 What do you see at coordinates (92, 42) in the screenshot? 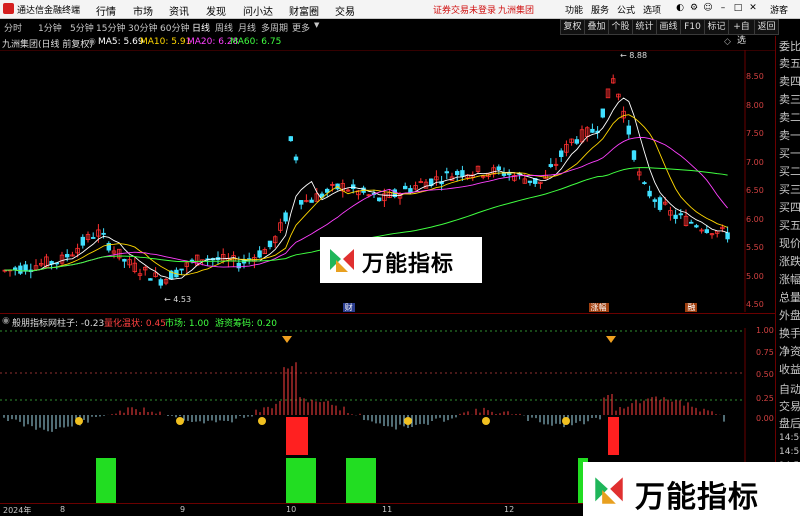
I see `ma-settings-icon: ◉` at bounding box center [92, 42].